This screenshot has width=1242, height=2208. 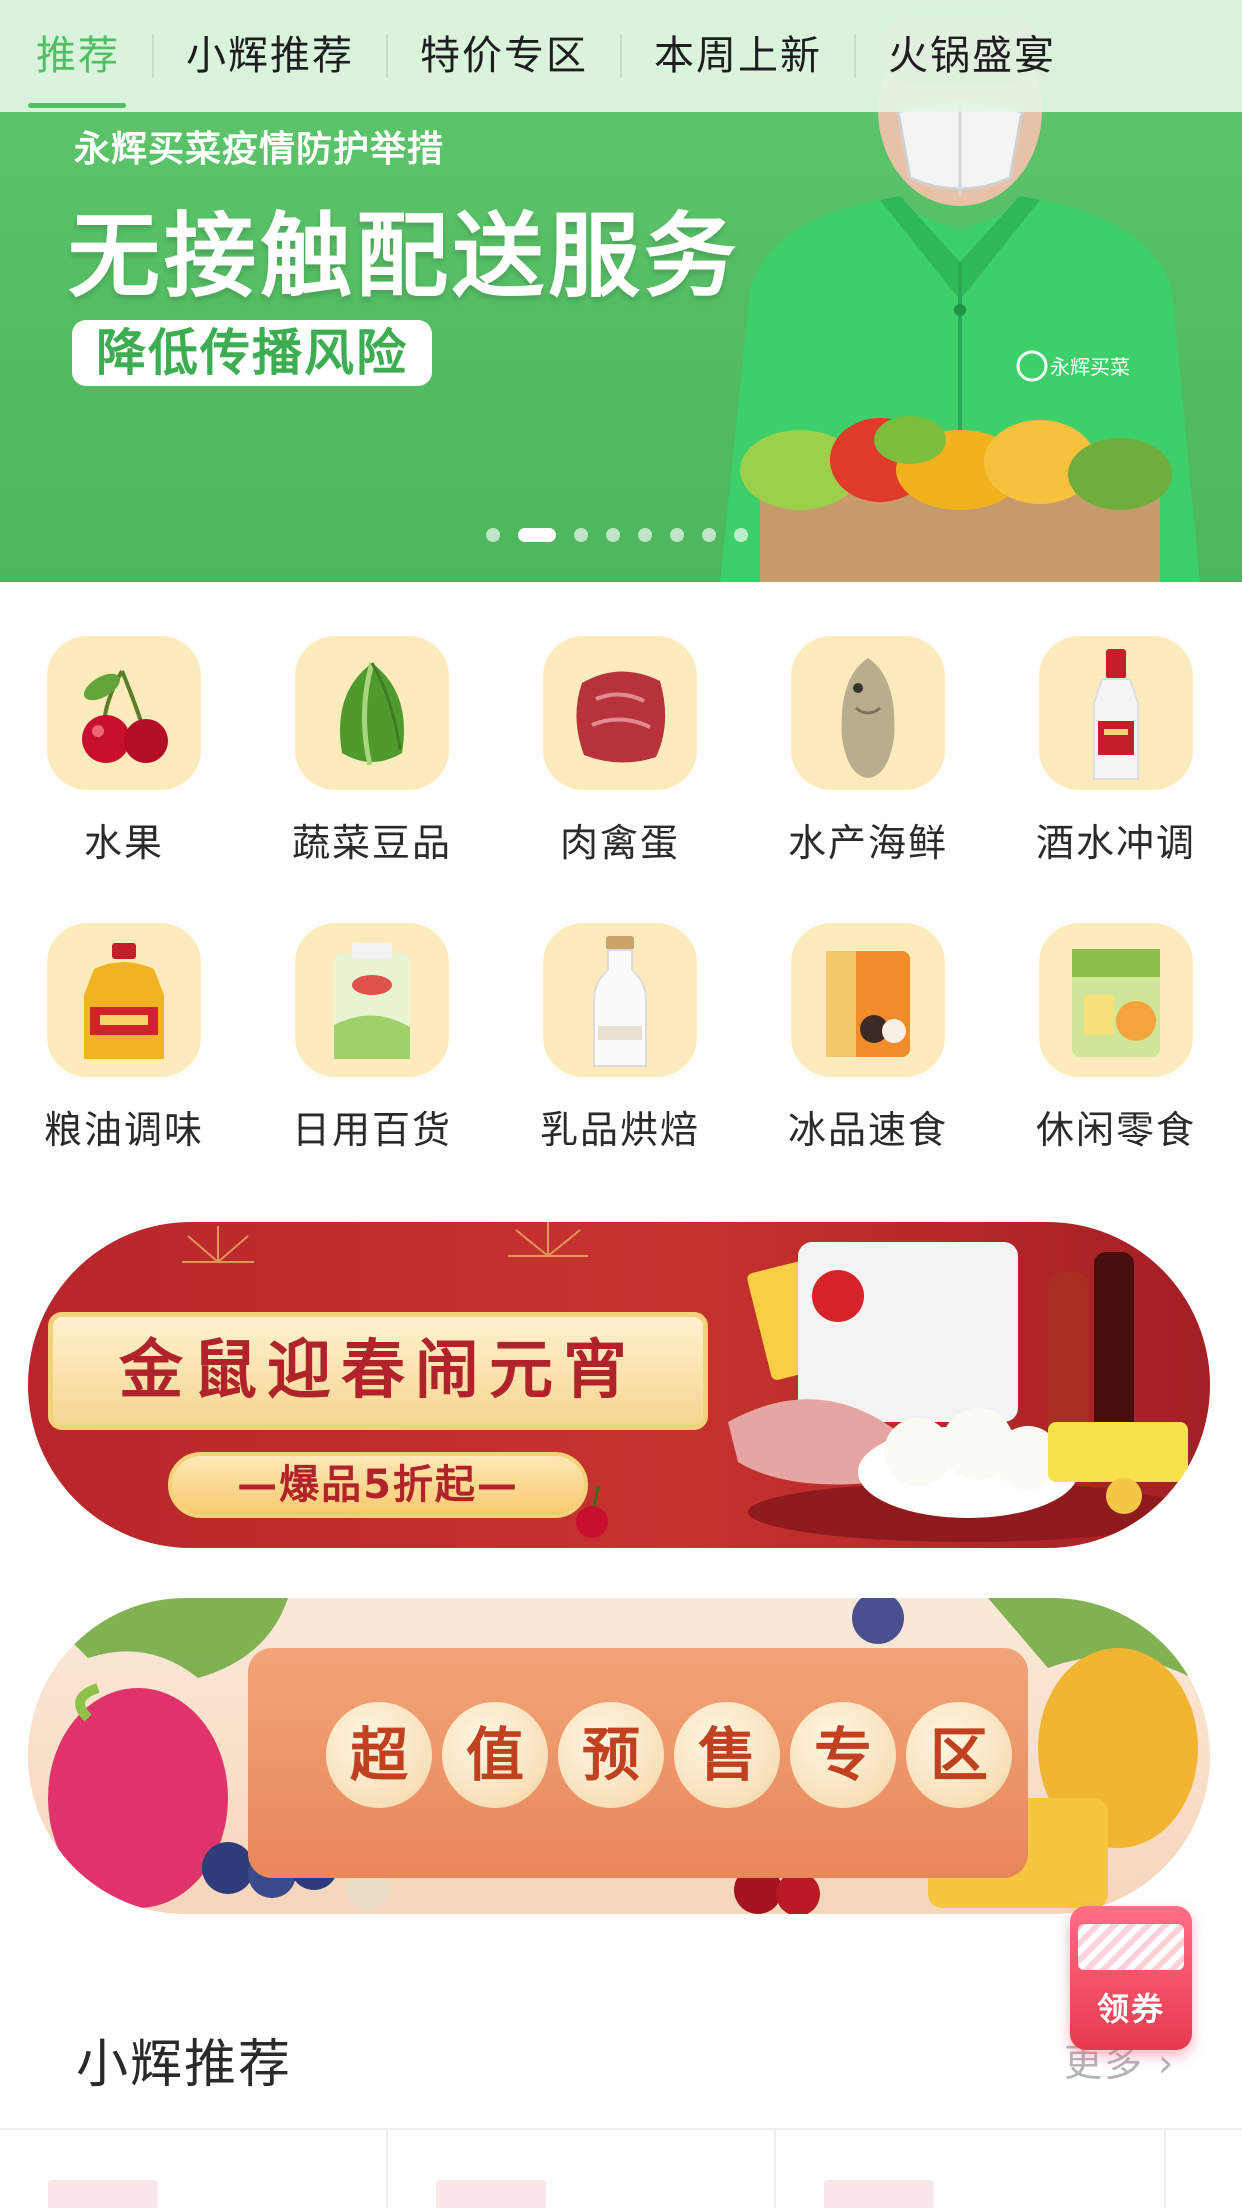 I want to click on presale-title-char: 超, so click(x=379, y=1755).